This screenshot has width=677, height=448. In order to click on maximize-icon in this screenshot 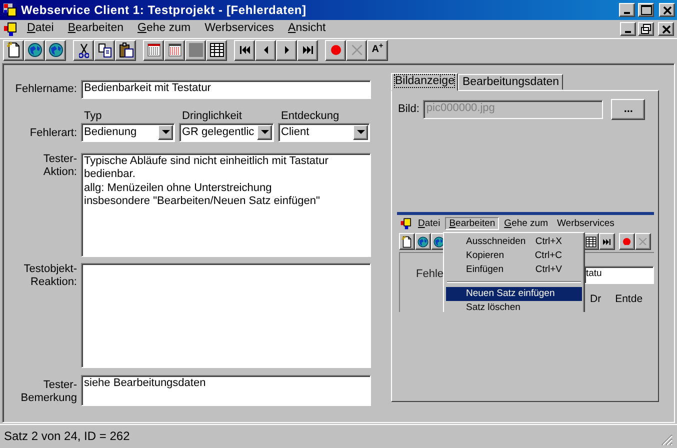, I will do `click(646, 10)`.